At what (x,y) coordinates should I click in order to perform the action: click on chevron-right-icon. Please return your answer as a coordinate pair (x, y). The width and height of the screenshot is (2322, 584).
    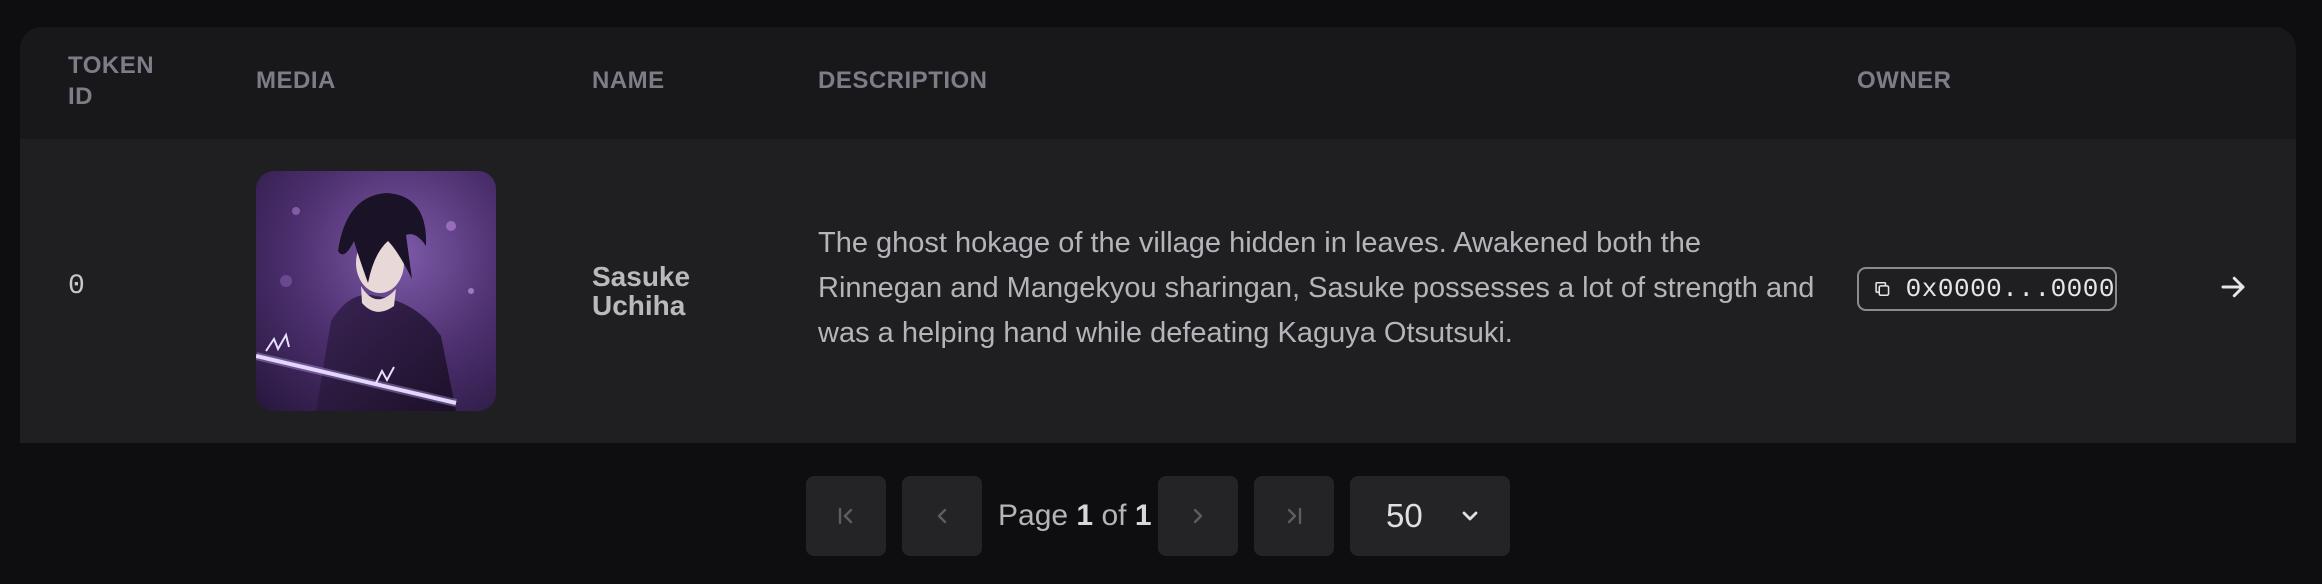
    Looking at the image, I should click on (1198, 516).